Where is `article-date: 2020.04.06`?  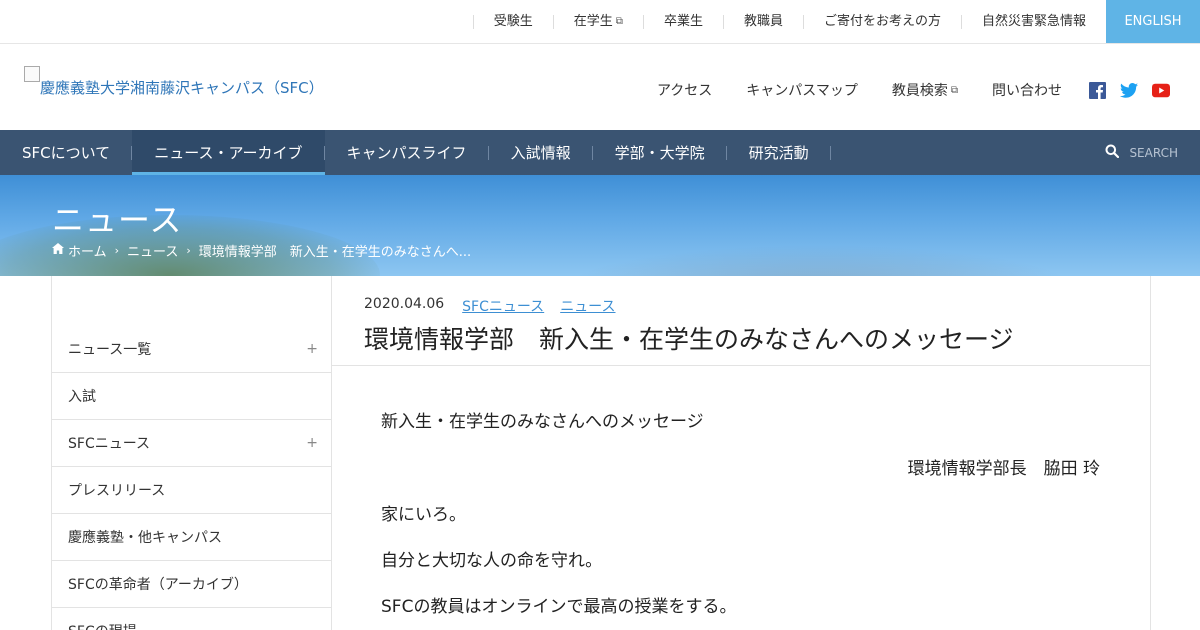 article-date: 2020.04.06 is located at coordinates (404, 304).